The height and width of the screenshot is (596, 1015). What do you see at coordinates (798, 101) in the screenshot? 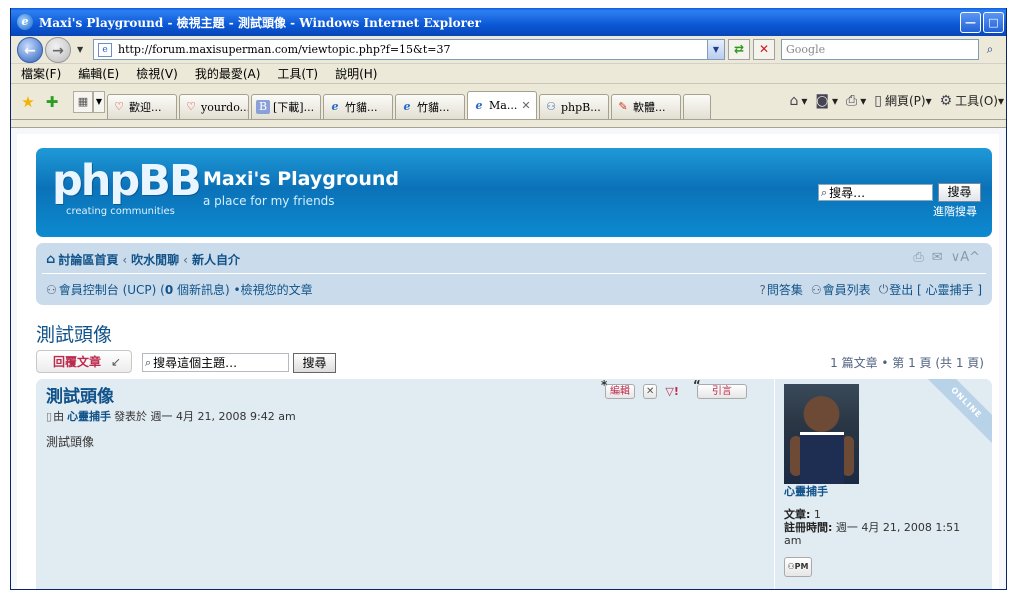
I see `home-button: ⌂ ▾` at bounding box center [798, 101].